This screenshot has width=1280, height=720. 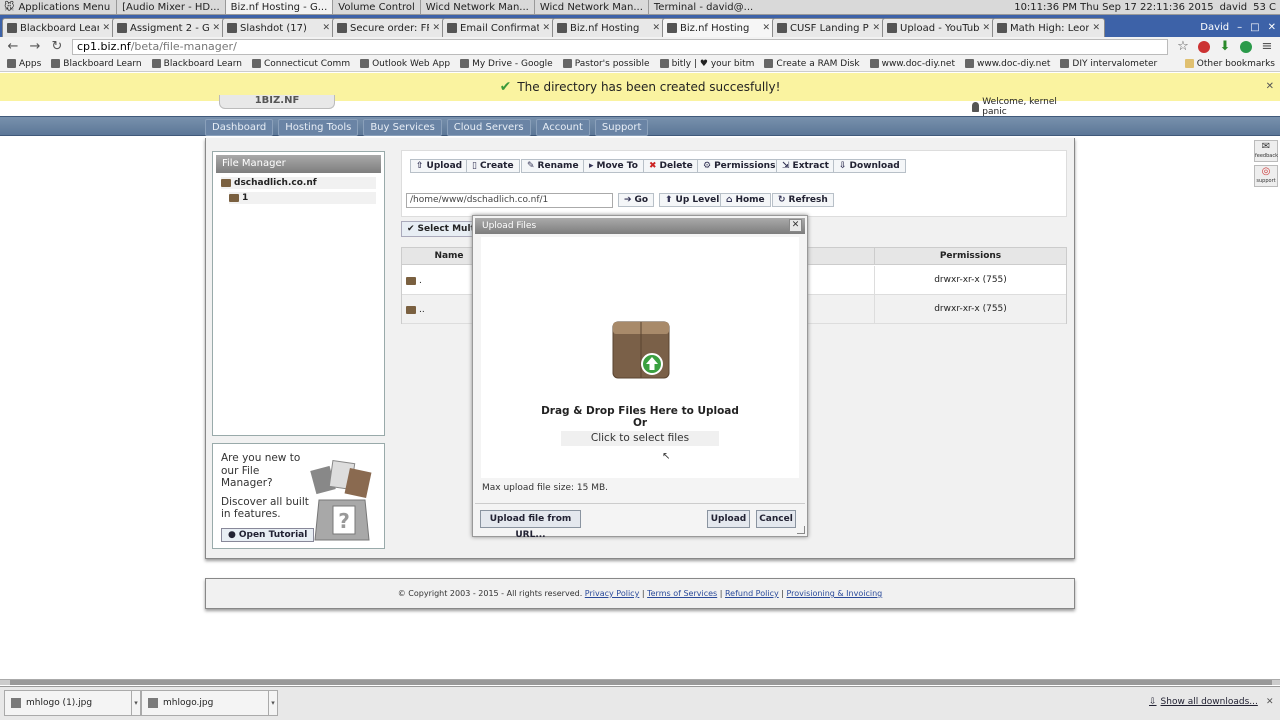 What do you see at coordinates (1023, 107) in the screenshot?
I see `welcome-user: Welcome, kernel panic` at bounding box center [1023, 107].